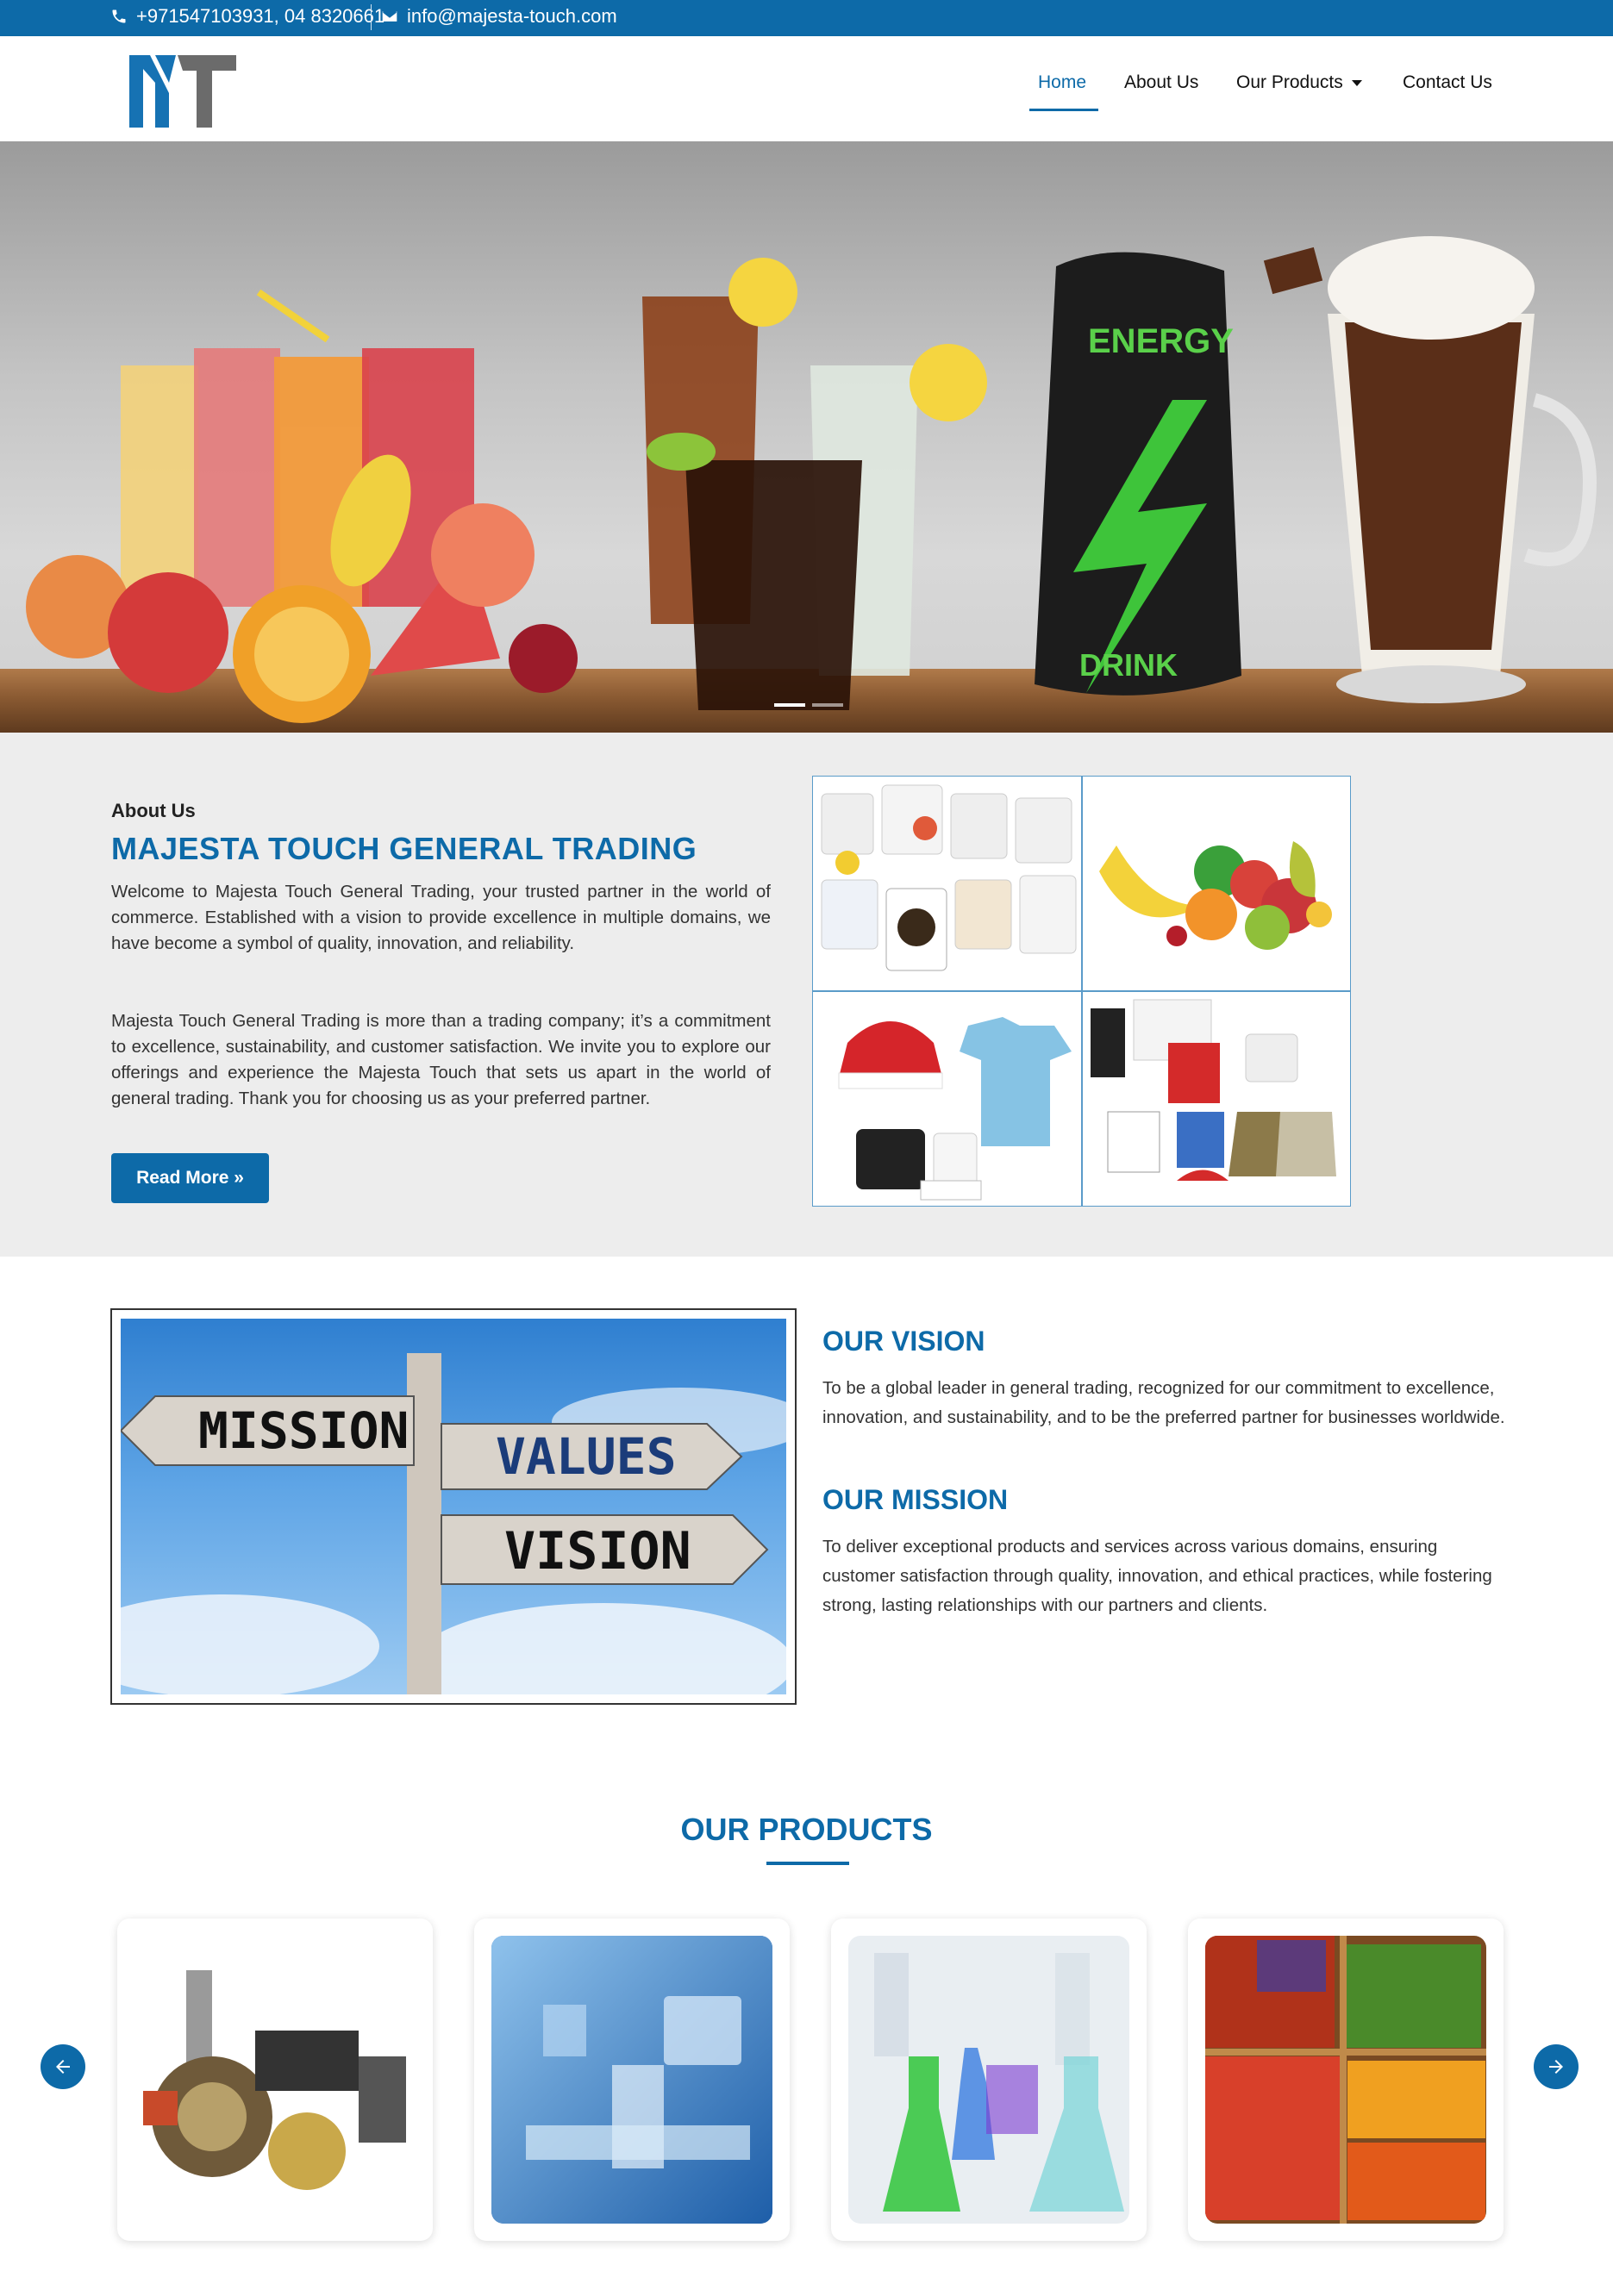 This screenshot has width=1613, height=2296. What do you see at coordinates (260, 16) in the screenshot?
I see `phone-text: +971547103931, 04 8320661` at bounding box center [260, 16].